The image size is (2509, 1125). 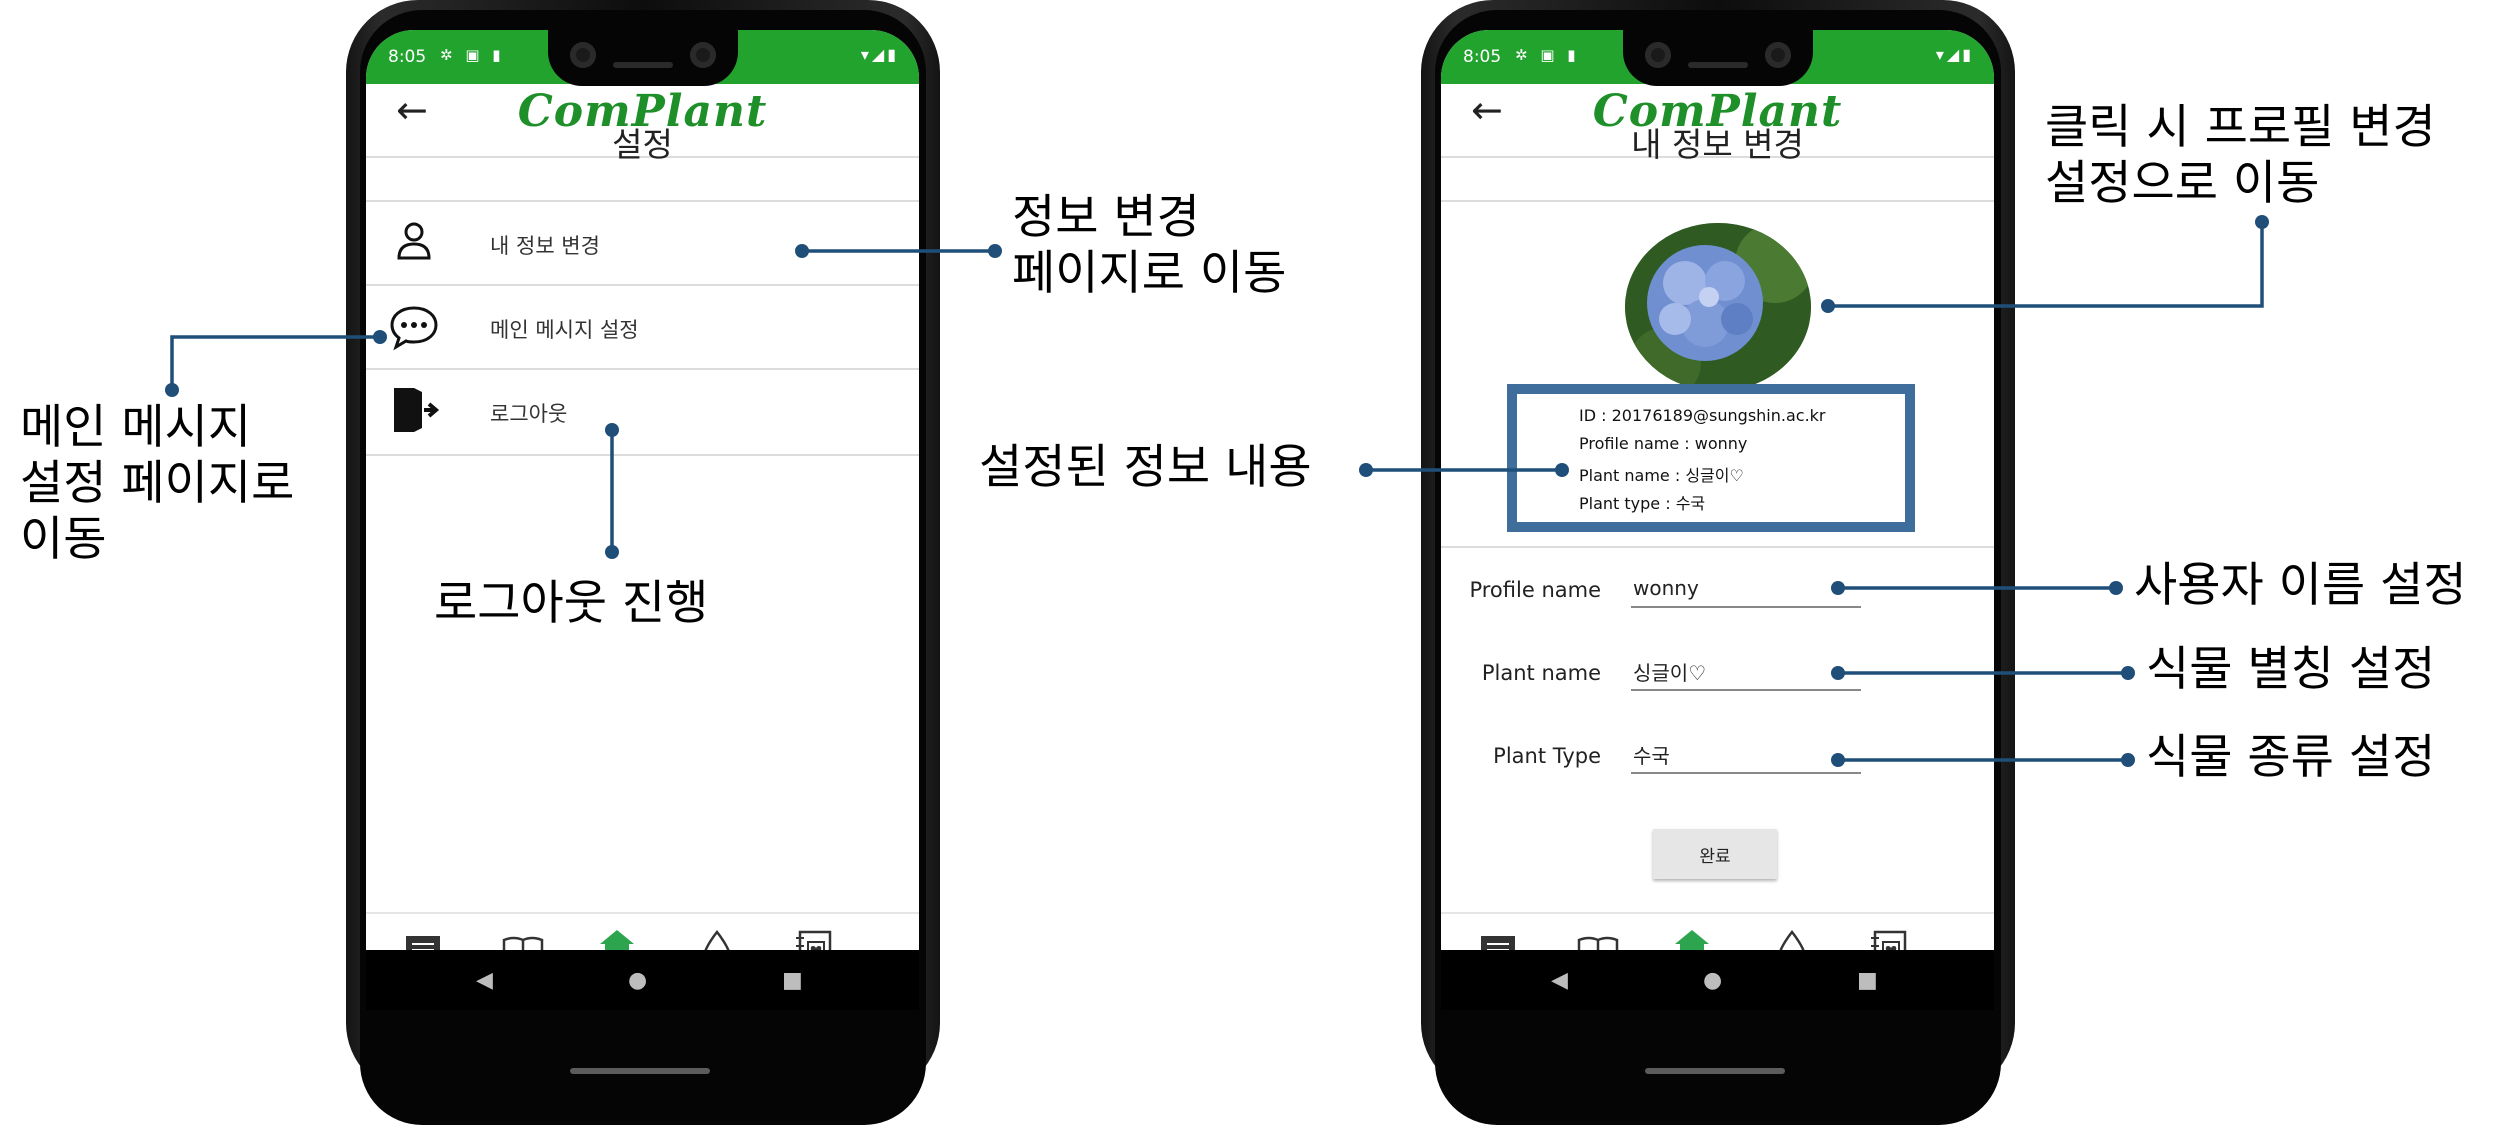 I want to click on annotation-info-change: 정보 변경 페이지로 이동, so click(x=1149, y=246).